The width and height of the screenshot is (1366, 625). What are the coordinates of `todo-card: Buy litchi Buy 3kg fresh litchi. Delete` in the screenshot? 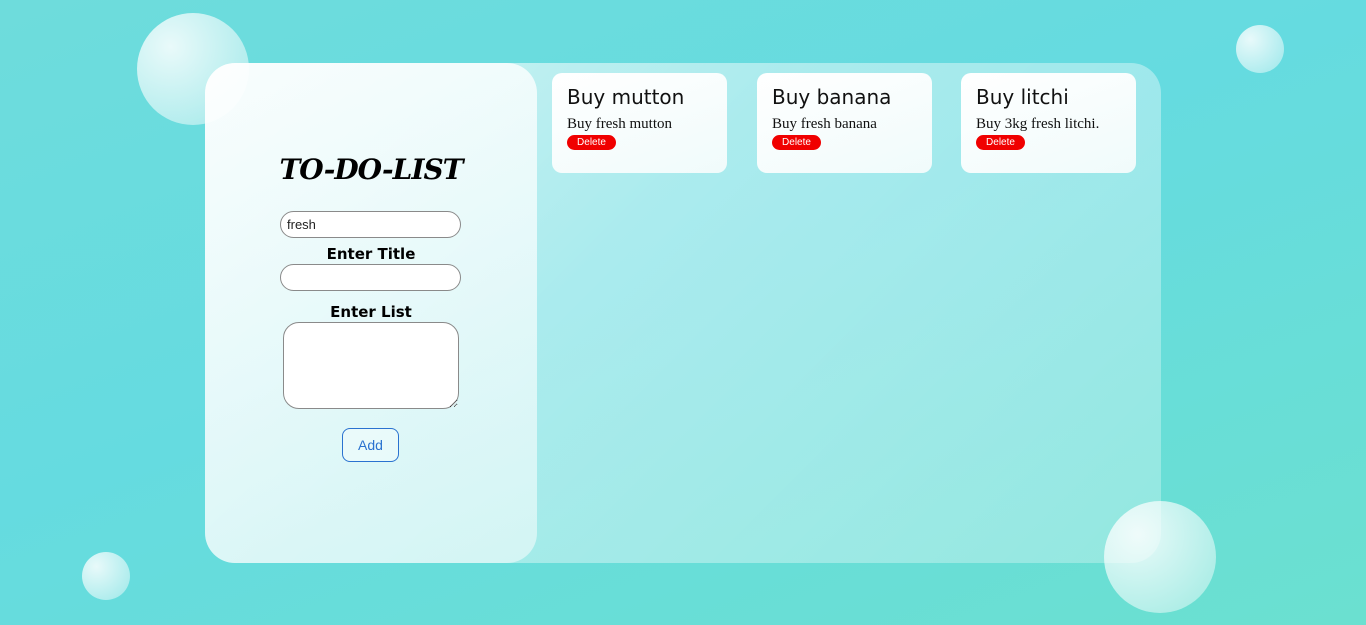 It's located at (1048, 123).